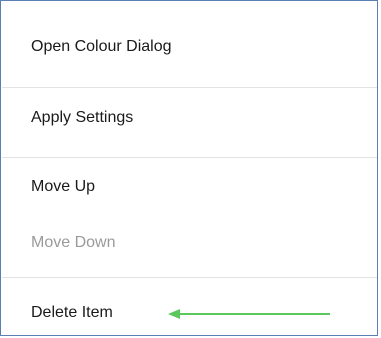 The image size is (381, 338). I want to click on menu-item-move-down: Move Down, so click(73, 242).